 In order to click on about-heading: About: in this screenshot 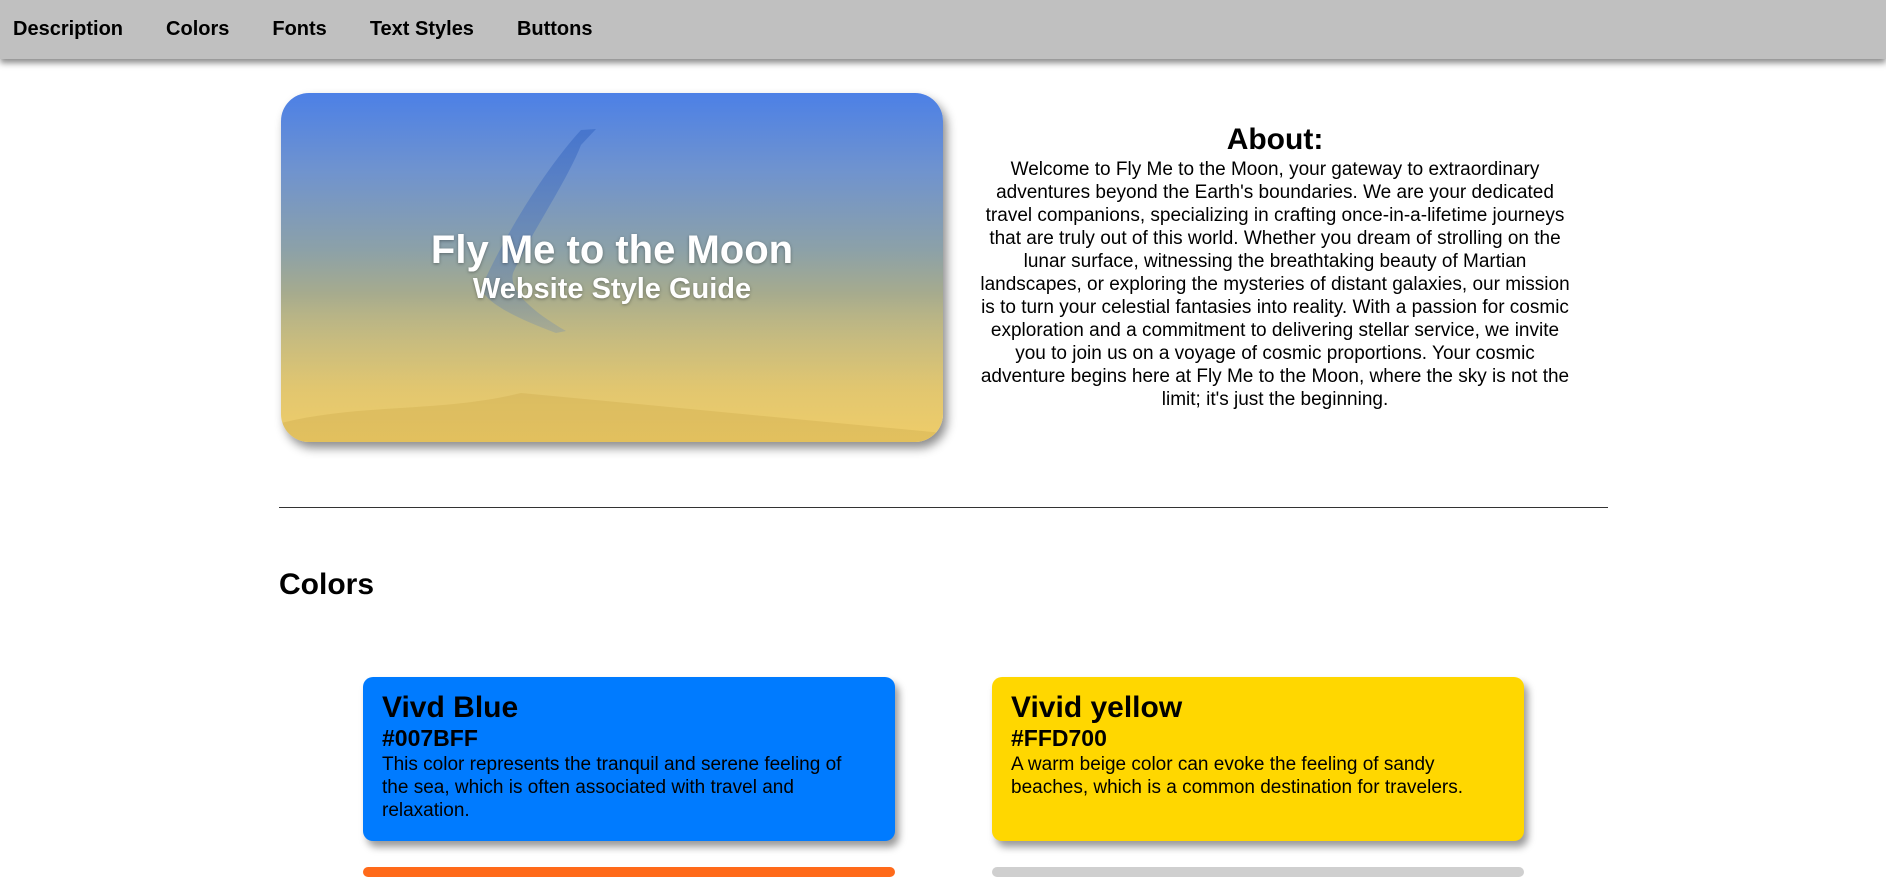, I will do `click(1275, 139)`.